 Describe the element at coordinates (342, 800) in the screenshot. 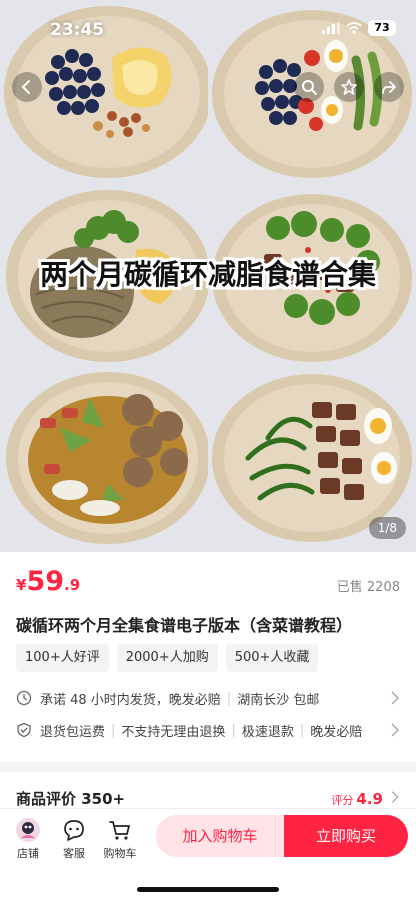

I see `rating-label: 评分` at that location.